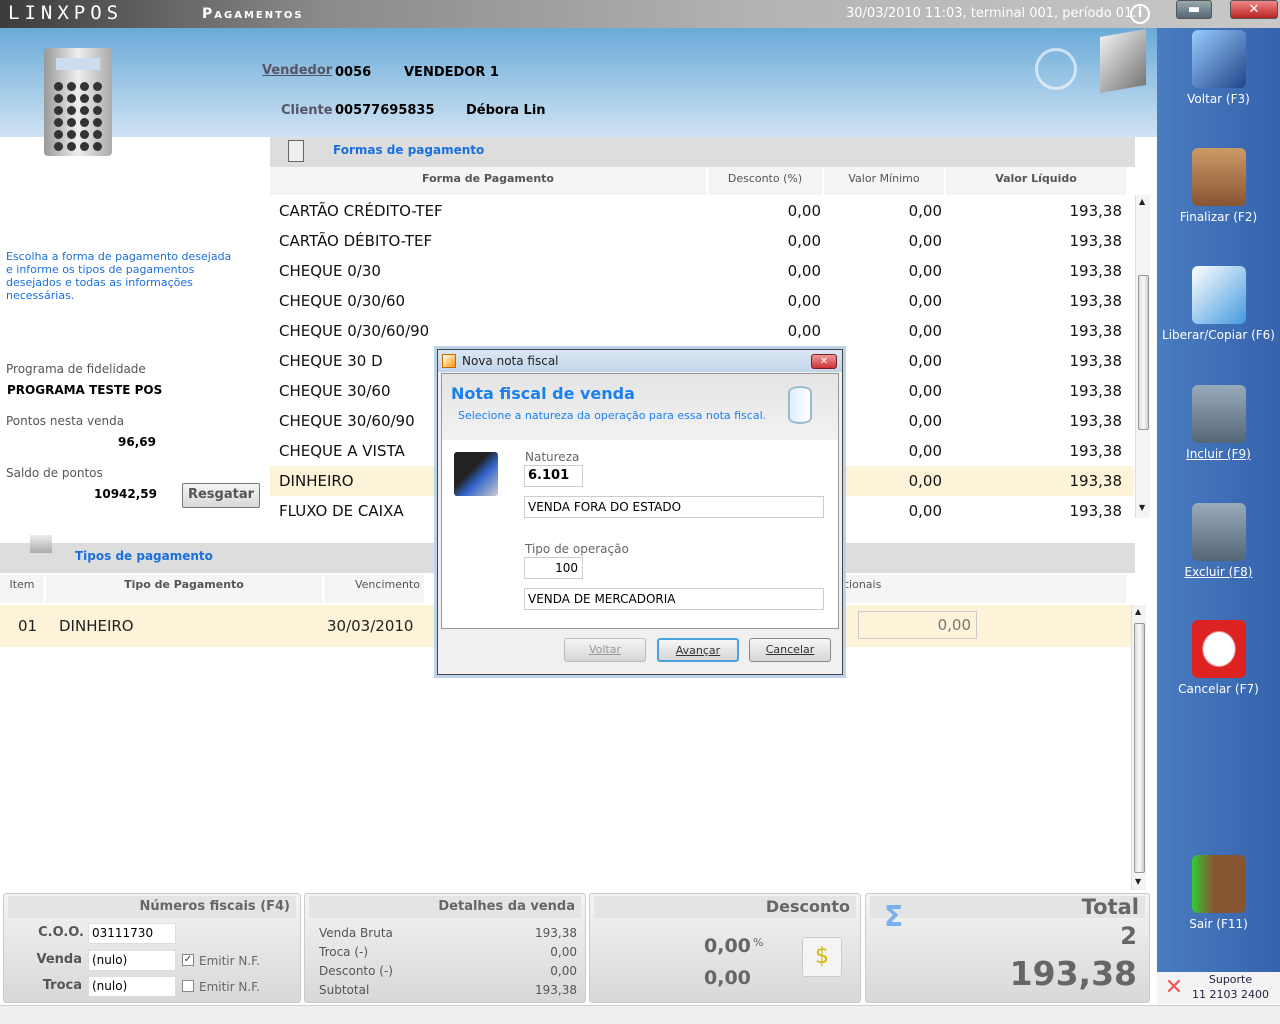 Image resolution: width=1280 pixels, height=1024 pixels. What do you see at coordinates (1140, 14) in the screenshot?
I see `info-icon: i` at bounding box center [1140, 14].